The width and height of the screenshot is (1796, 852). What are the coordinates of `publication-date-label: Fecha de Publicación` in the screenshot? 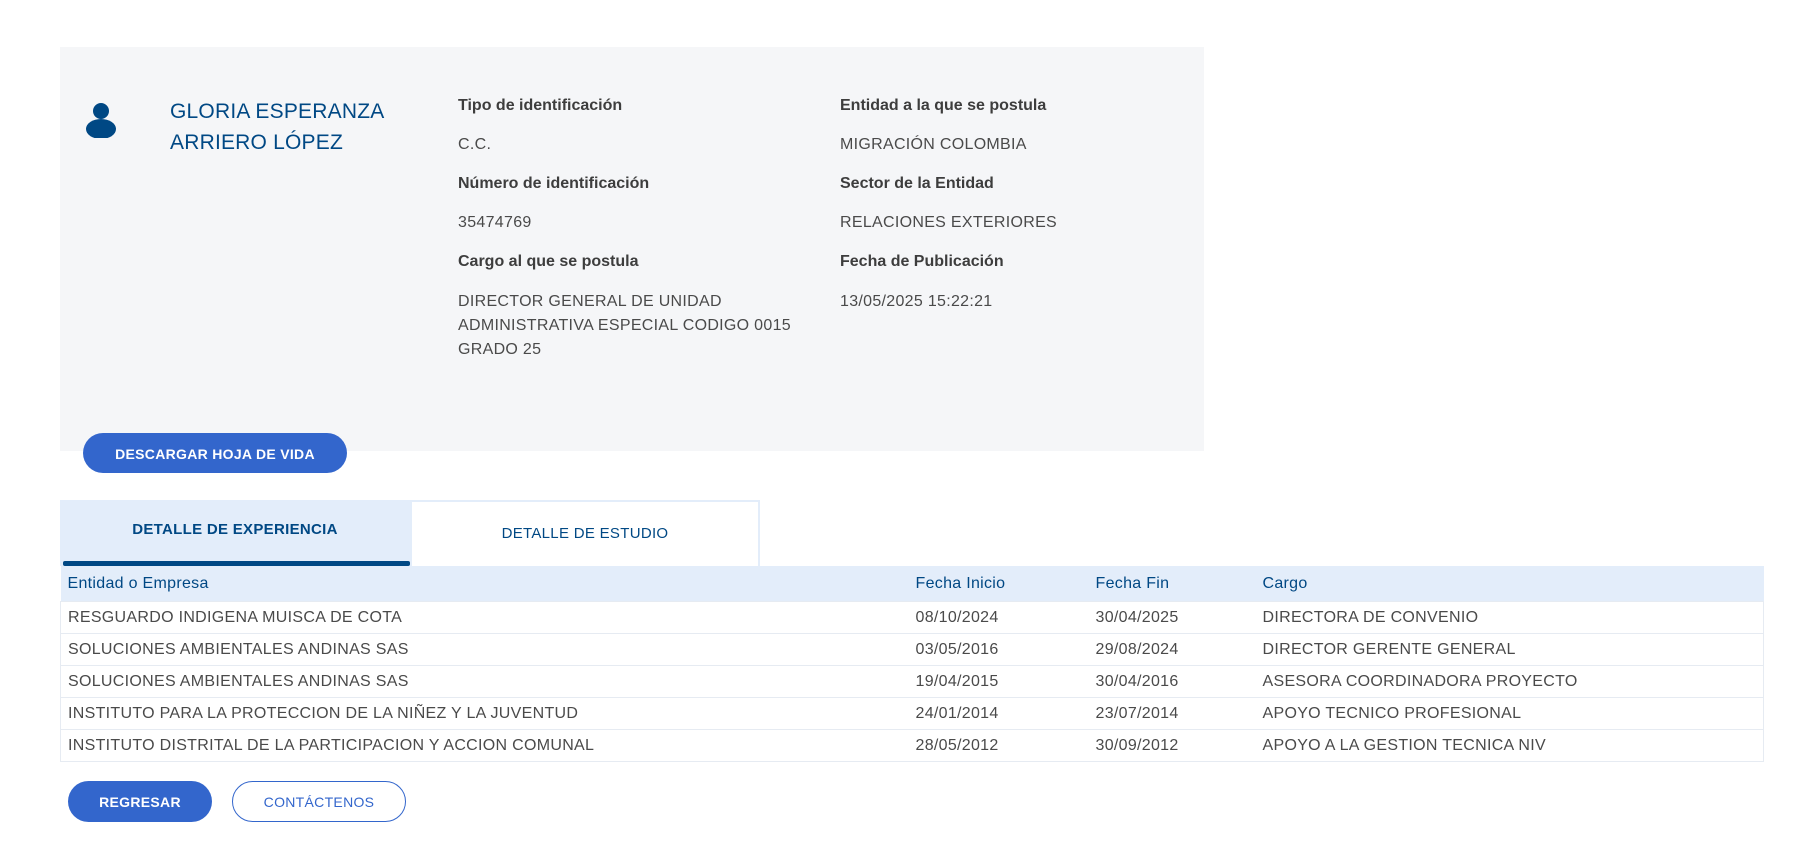 It's located at (922, 261).